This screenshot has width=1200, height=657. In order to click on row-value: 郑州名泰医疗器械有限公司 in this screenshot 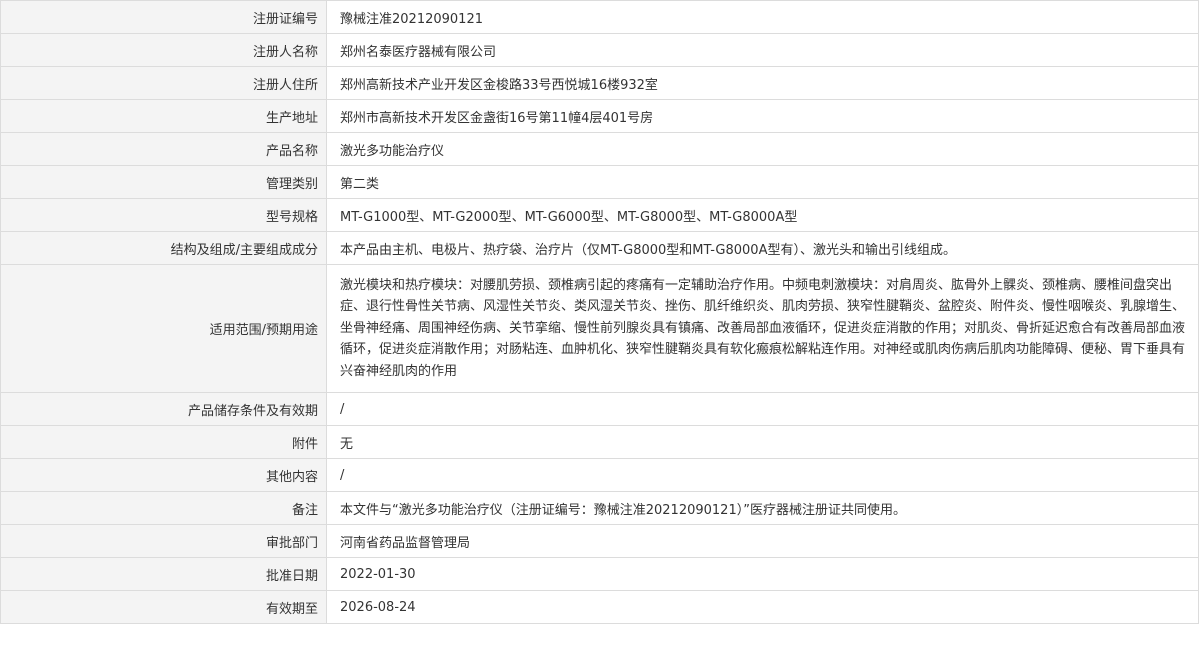, I will do `click(762, 50)`.